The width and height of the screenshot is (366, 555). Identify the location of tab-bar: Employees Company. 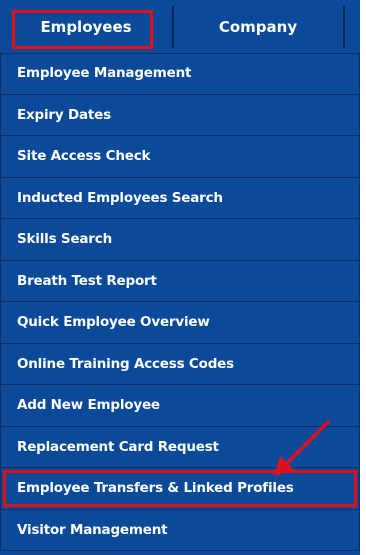
(180, 27).